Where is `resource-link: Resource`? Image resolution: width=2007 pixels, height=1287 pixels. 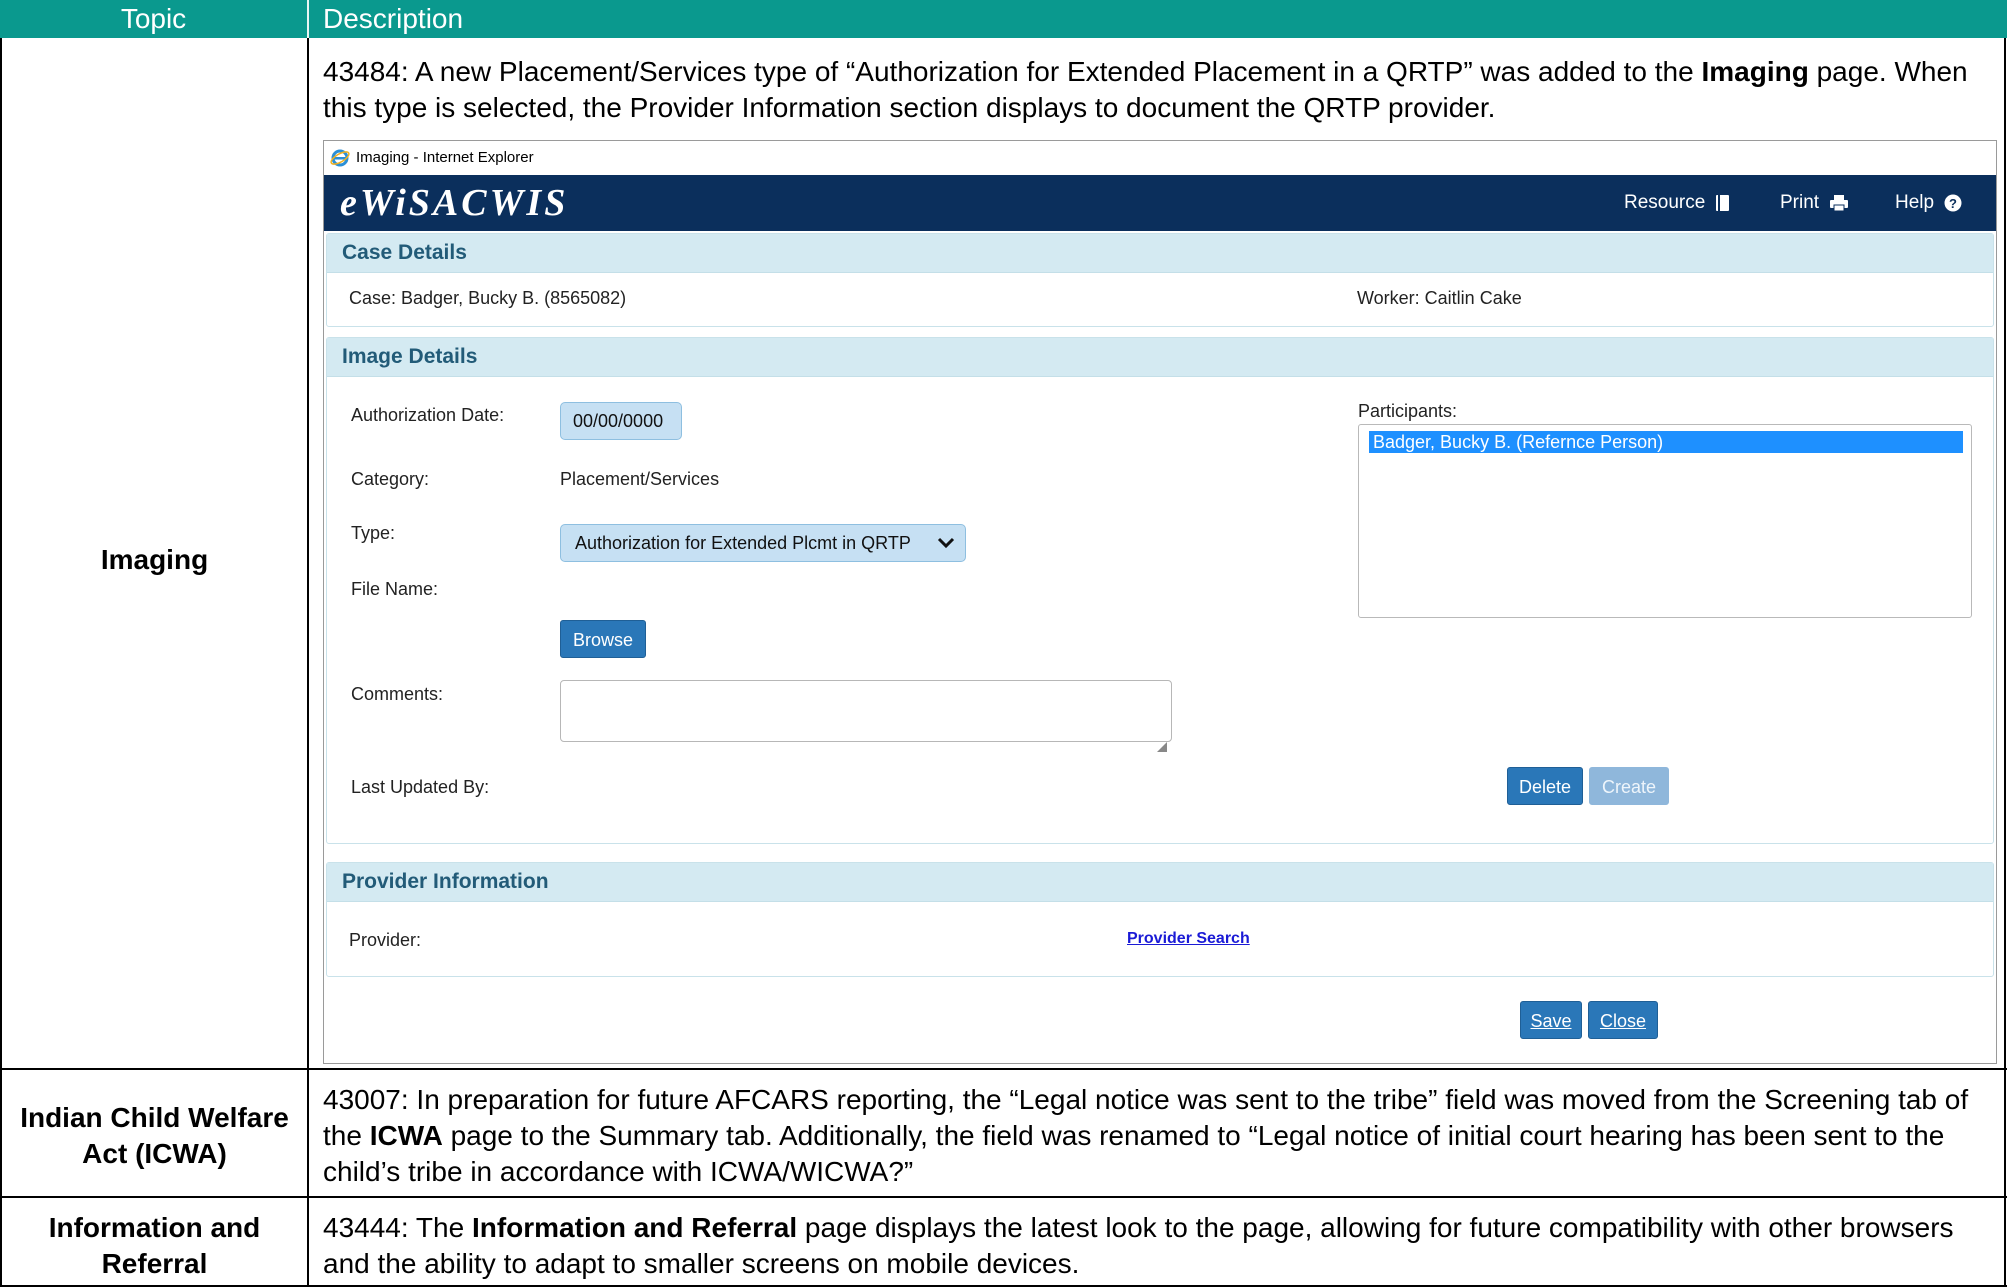
resource-link: Resource is located at coordinates (1677, 203).